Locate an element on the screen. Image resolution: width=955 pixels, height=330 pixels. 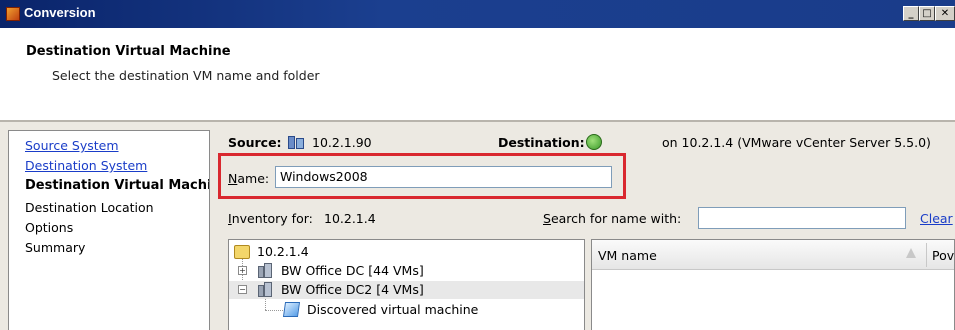
column-header-vm-name: VM name is located at coordinates (627, 255).